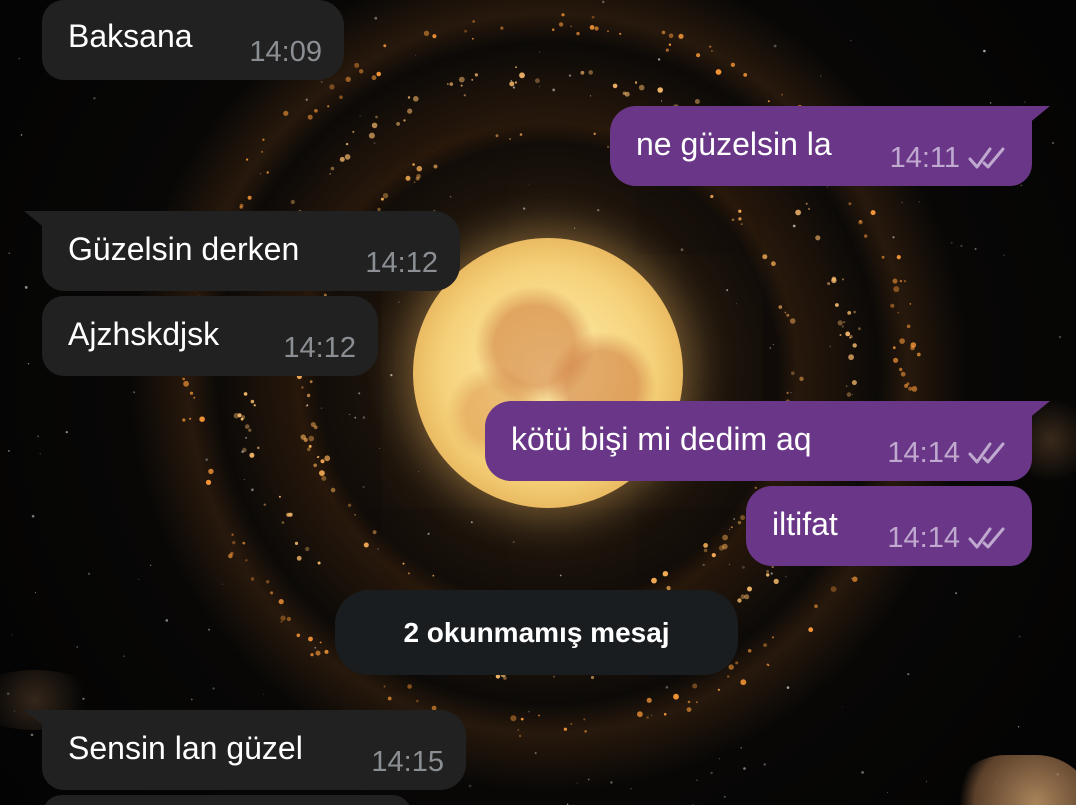 This screenshot has width=1076, height=805. I want to click on outgoing-message: iltifat 14:14, so click(889, 526).